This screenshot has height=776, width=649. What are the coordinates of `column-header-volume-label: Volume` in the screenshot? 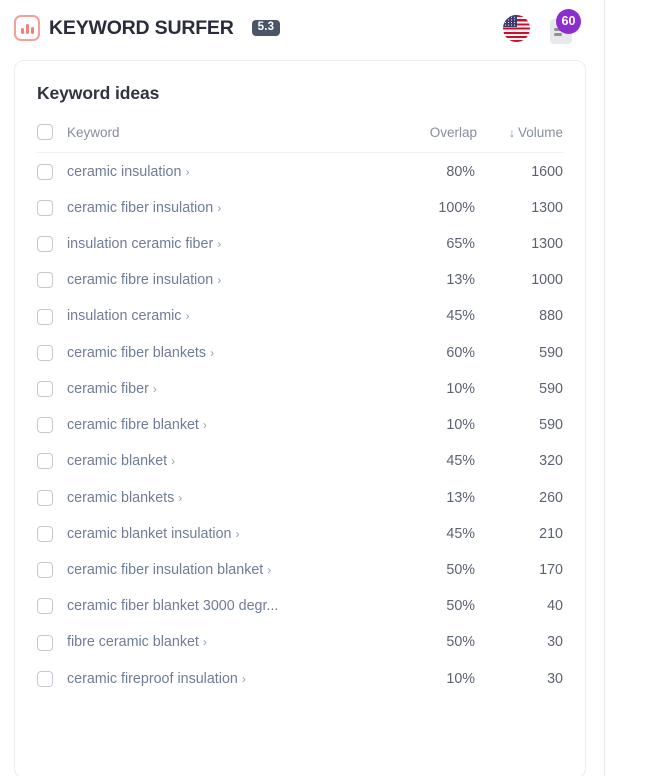 It's located at (540, 132).